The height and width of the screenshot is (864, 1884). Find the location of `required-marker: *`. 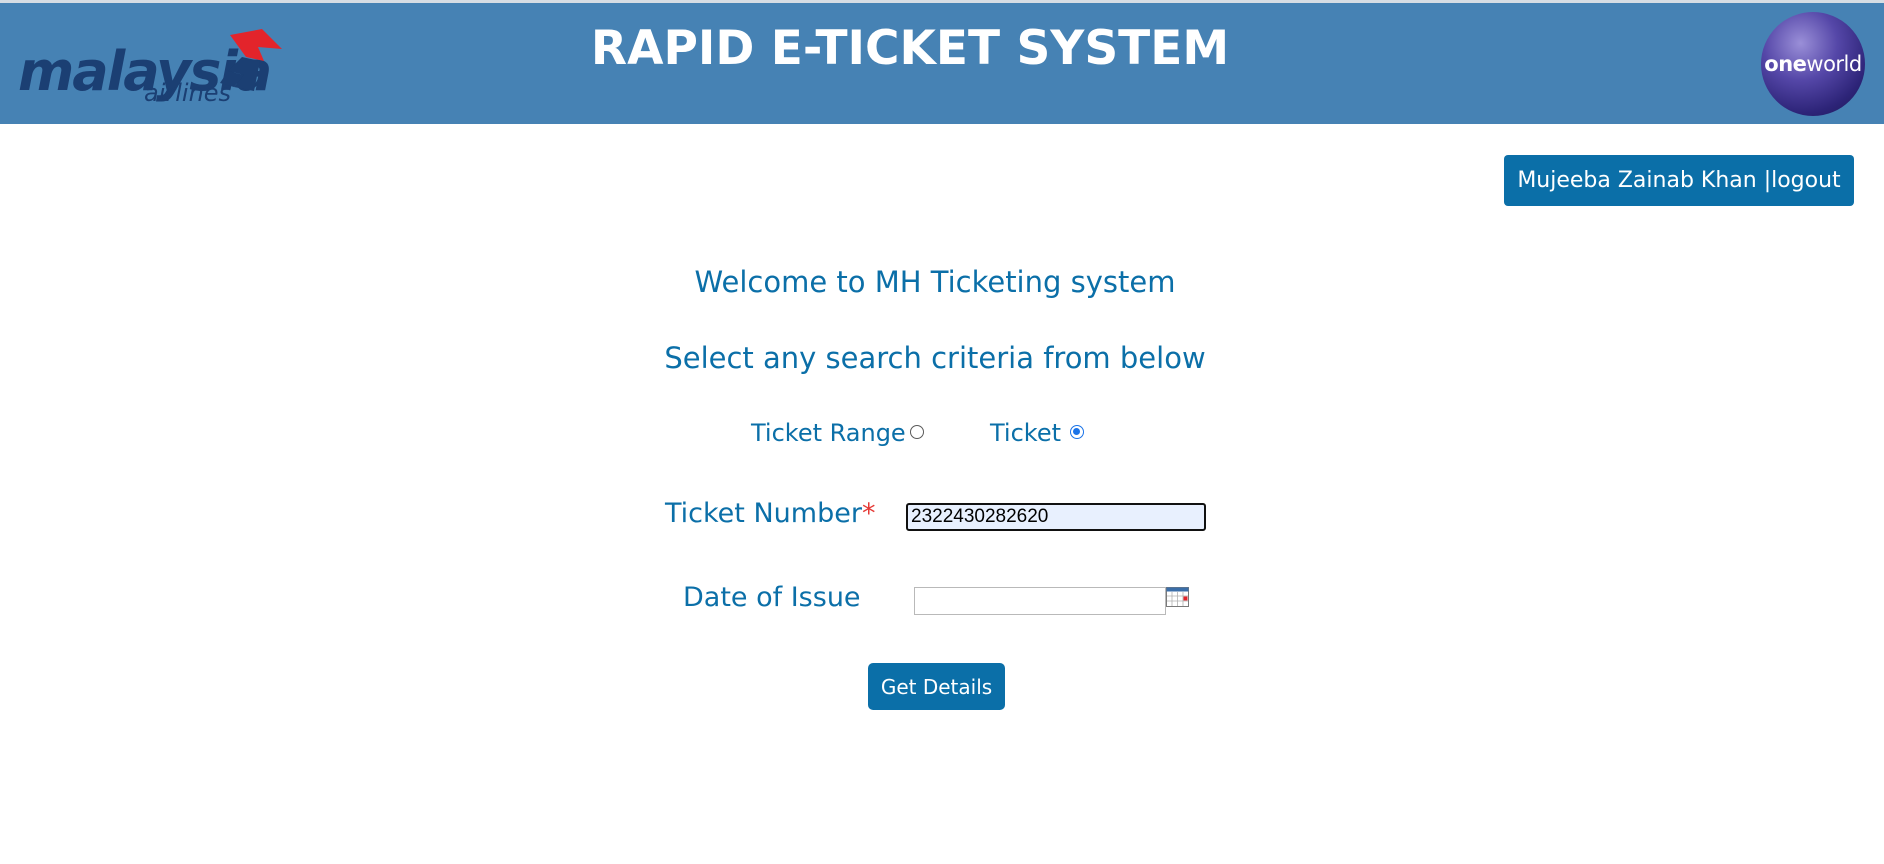

required-marker: * is located at coordinates (868, 513).